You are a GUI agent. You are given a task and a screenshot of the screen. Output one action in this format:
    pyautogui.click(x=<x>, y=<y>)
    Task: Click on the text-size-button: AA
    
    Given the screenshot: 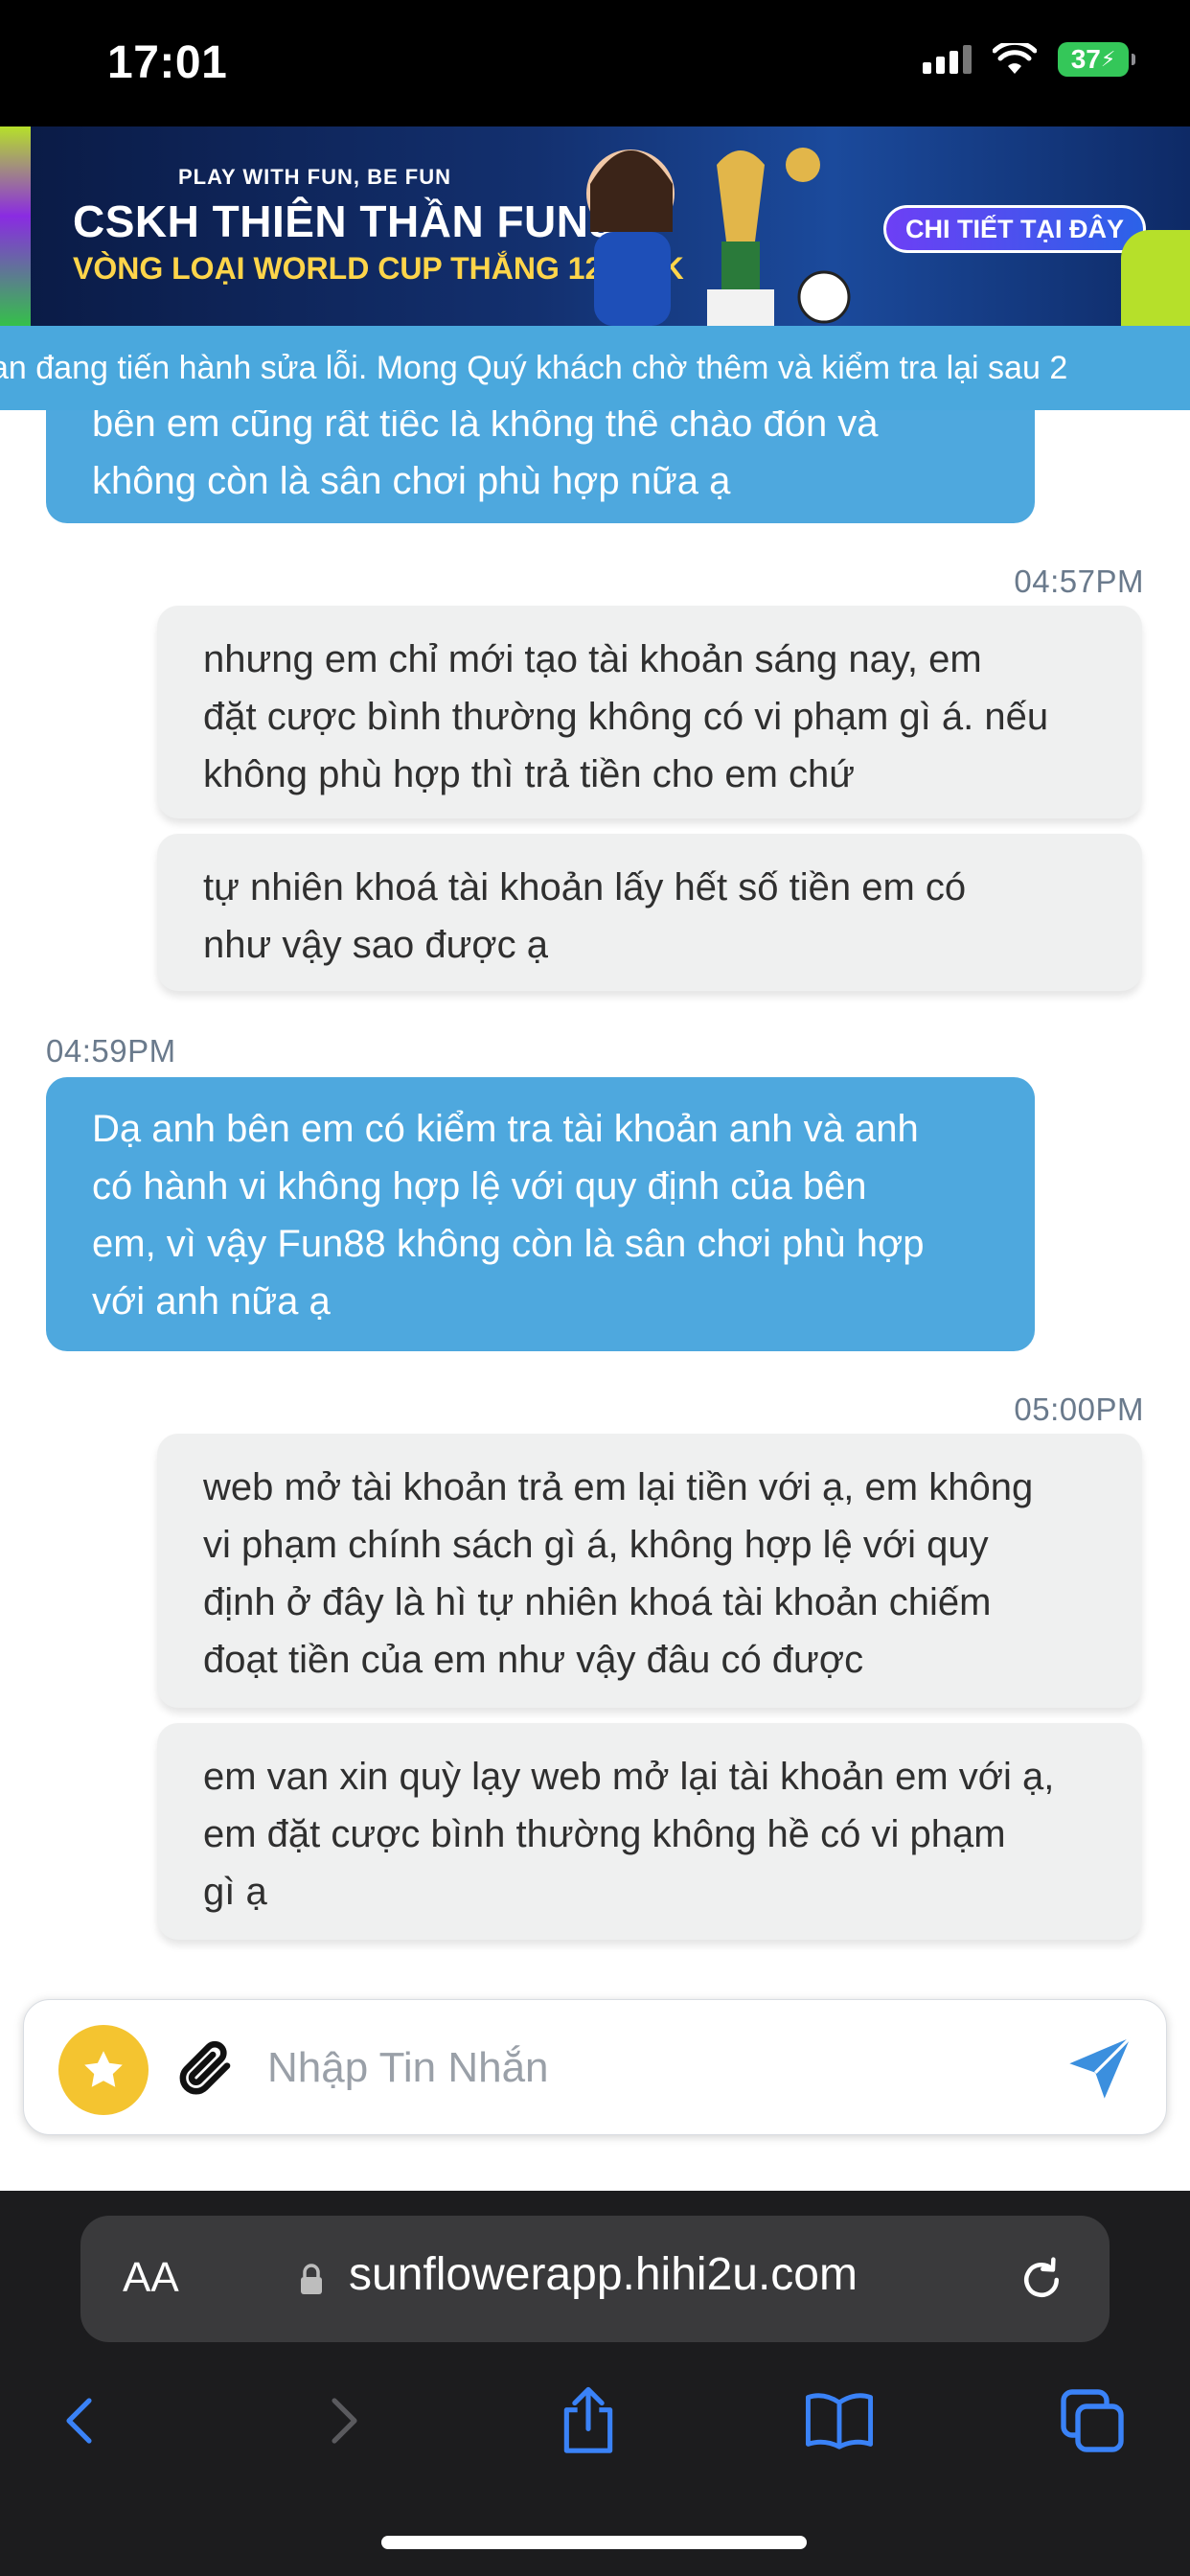 What is the action you would take?
    pyautogui.click(x=151, y=2278)
    